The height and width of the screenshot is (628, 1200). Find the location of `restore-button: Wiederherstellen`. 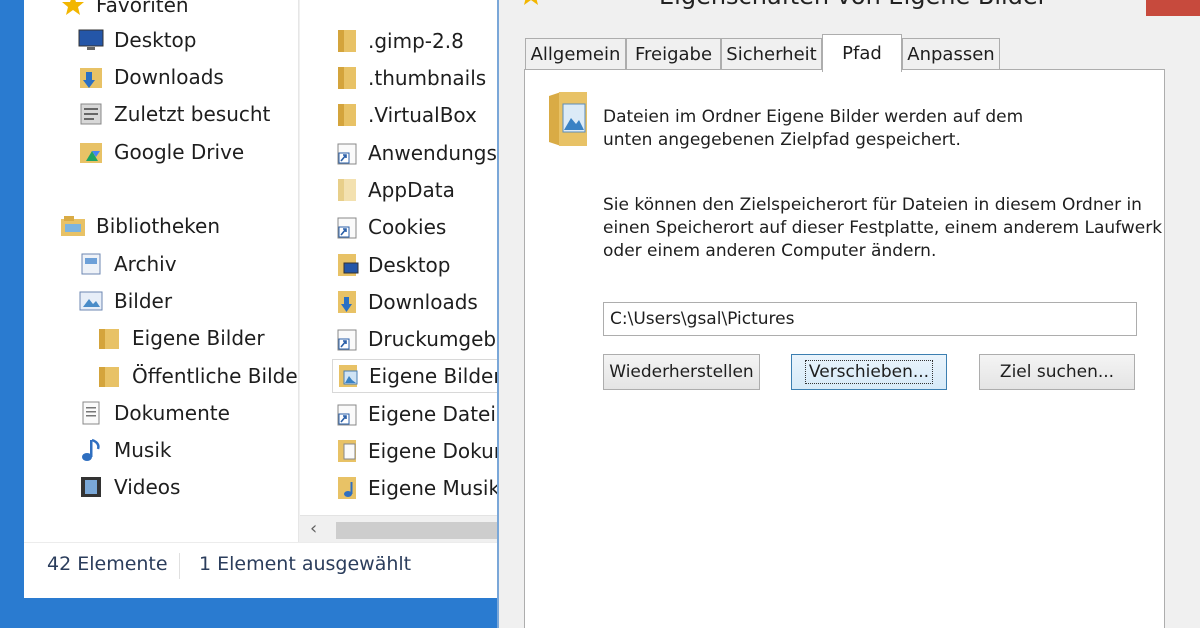

restore-button: Wiederherstellen is located at coordinates (681, 372).